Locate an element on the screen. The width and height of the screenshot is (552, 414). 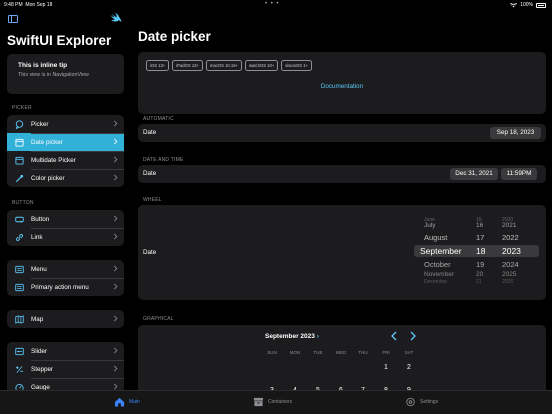
sidebar-item-stepper: Stepper is located at coordinates (65, 369).